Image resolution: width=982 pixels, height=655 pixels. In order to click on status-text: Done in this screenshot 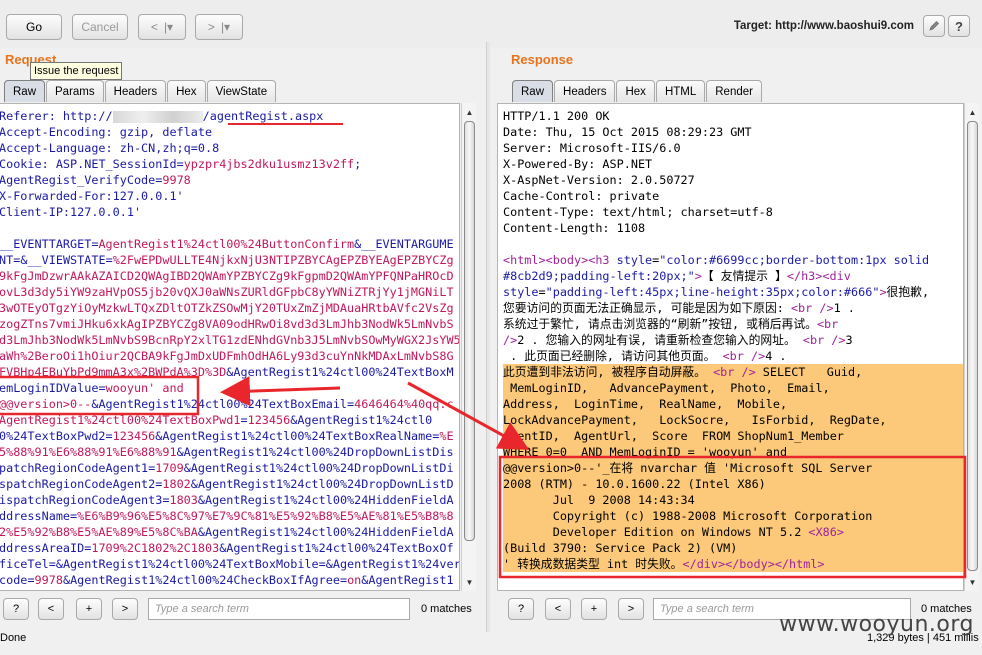, I will do `click(13, 638)`.